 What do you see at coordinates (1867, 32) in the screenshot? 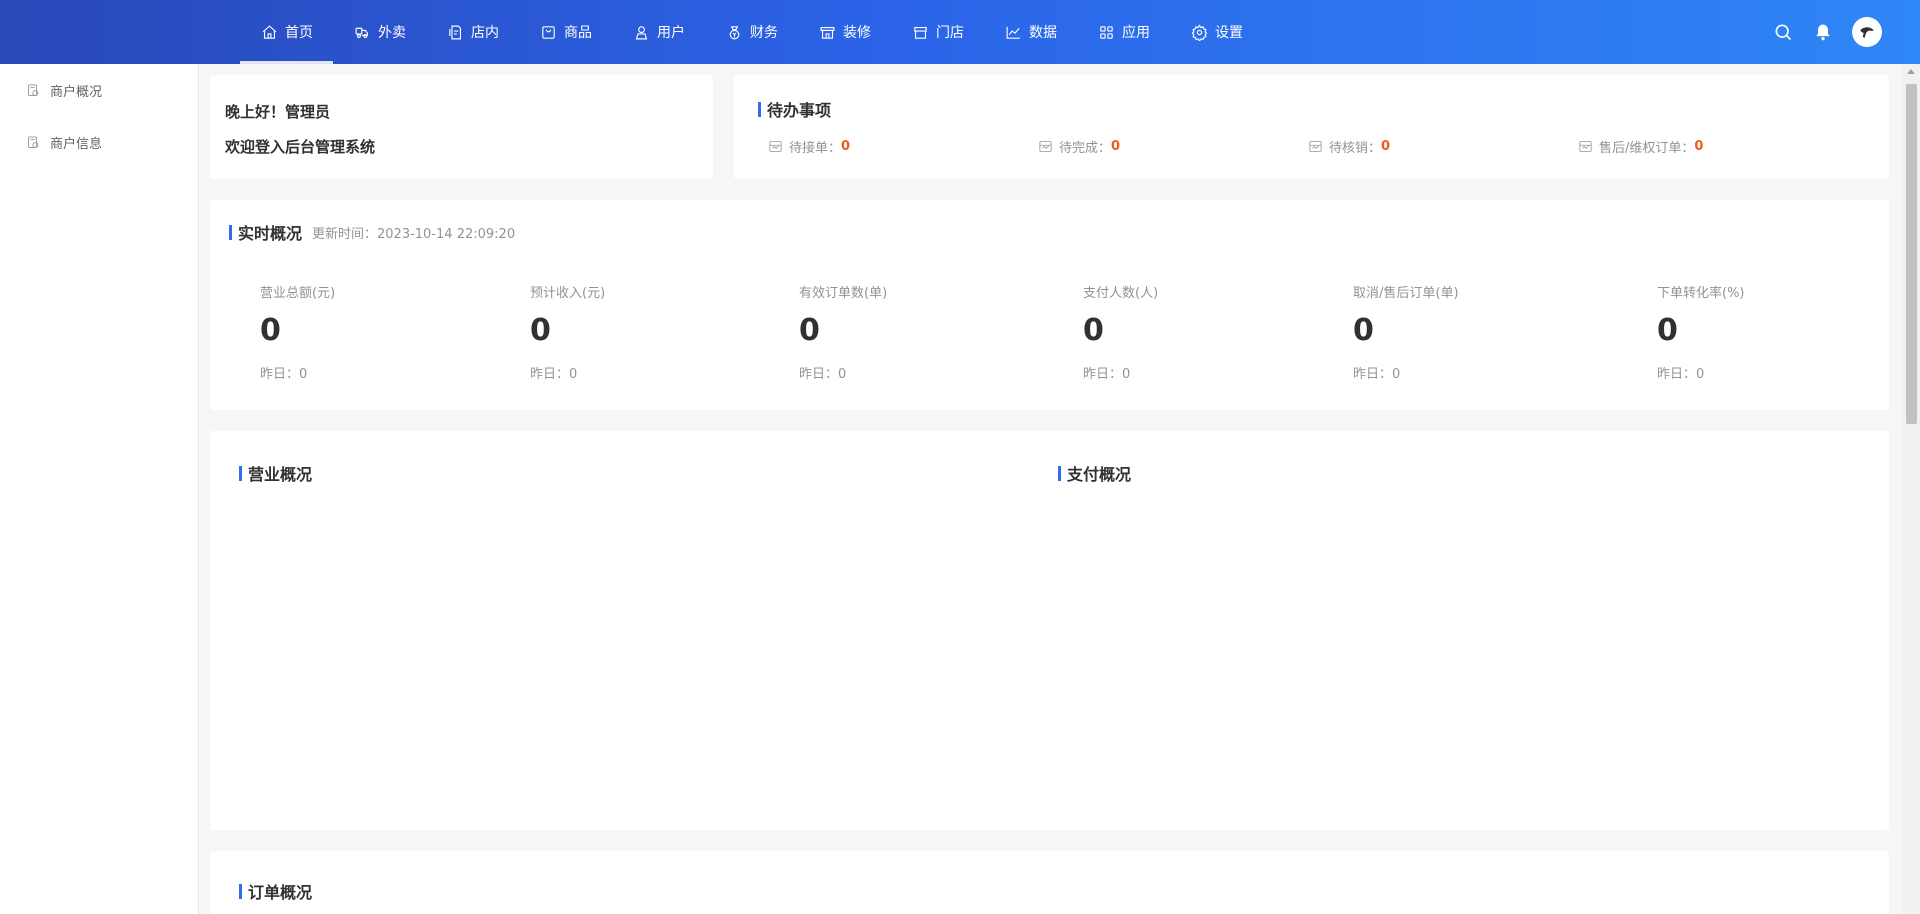
I see `avatar` at bounding box center [1867, 32].